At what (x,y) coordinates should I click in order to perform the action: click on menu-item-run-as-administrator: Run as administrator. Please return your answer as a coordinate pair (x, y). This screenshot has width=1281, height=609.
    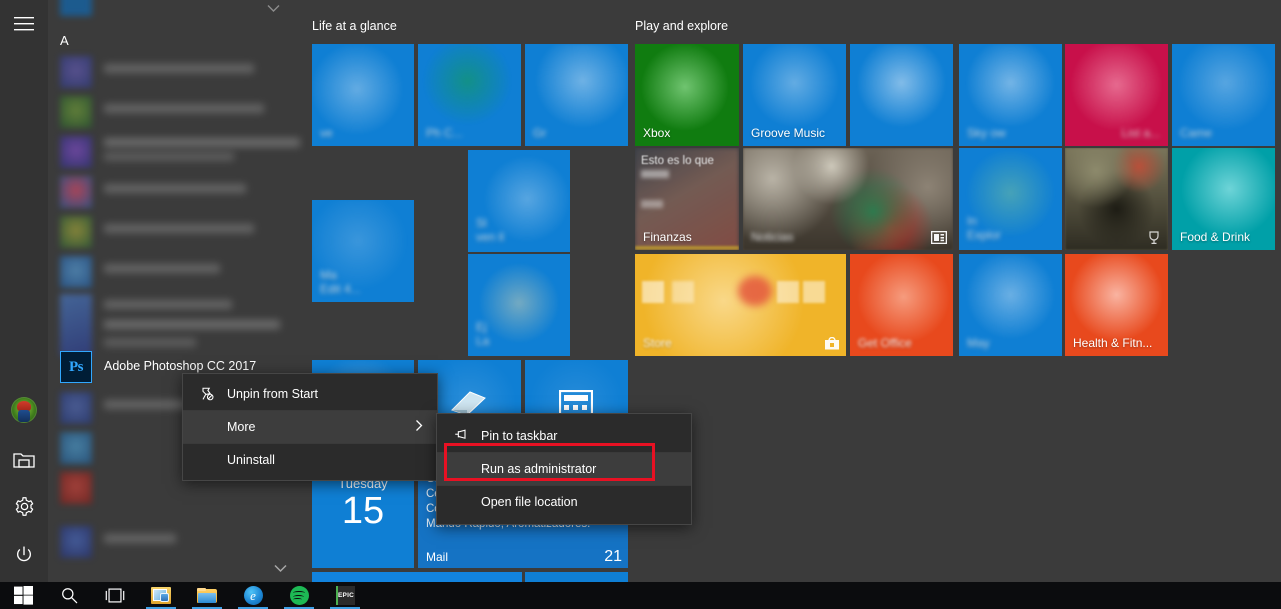
    Looking at the image, I should click on (564, 469).